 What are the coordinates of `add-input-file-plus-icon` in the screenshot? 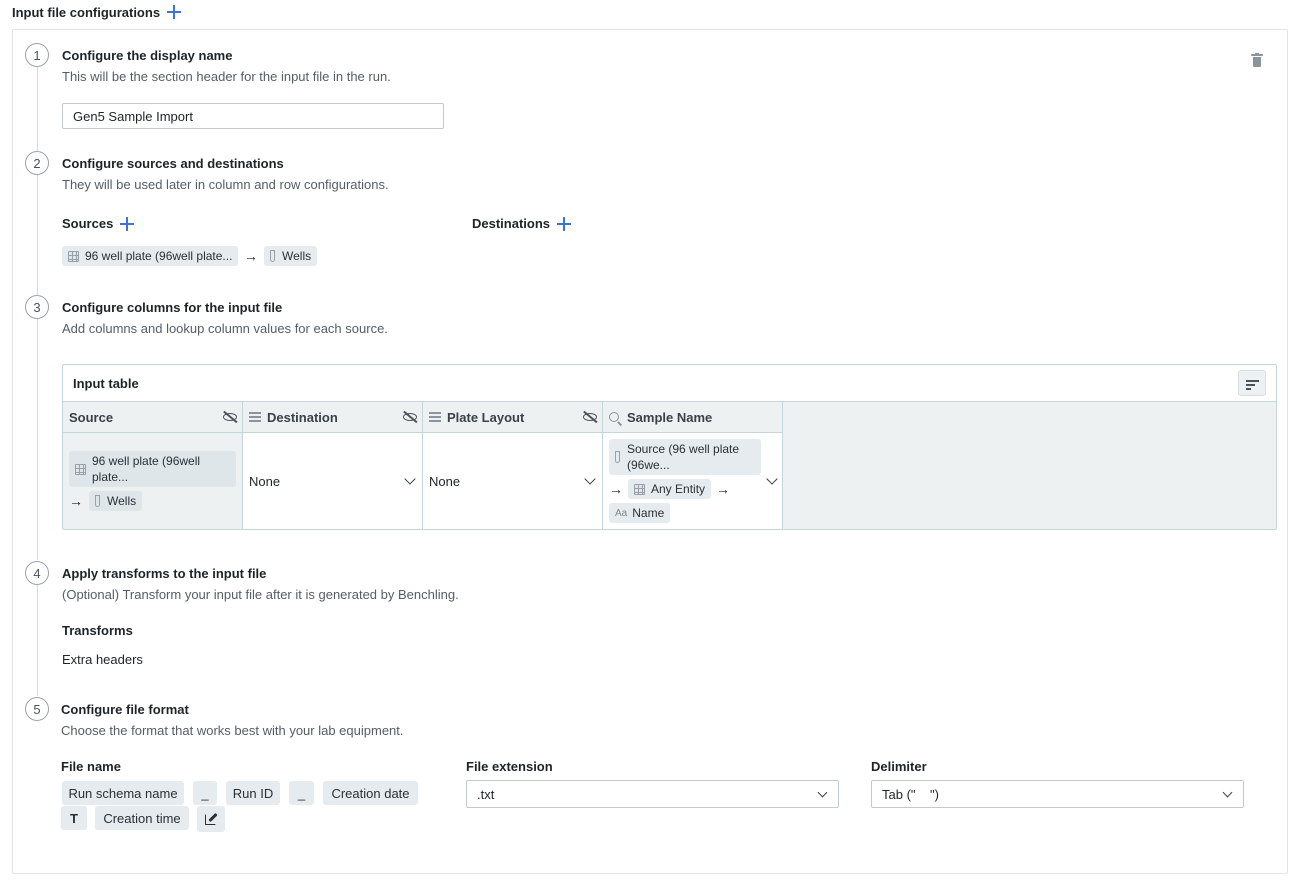 It's located at (174, 12).